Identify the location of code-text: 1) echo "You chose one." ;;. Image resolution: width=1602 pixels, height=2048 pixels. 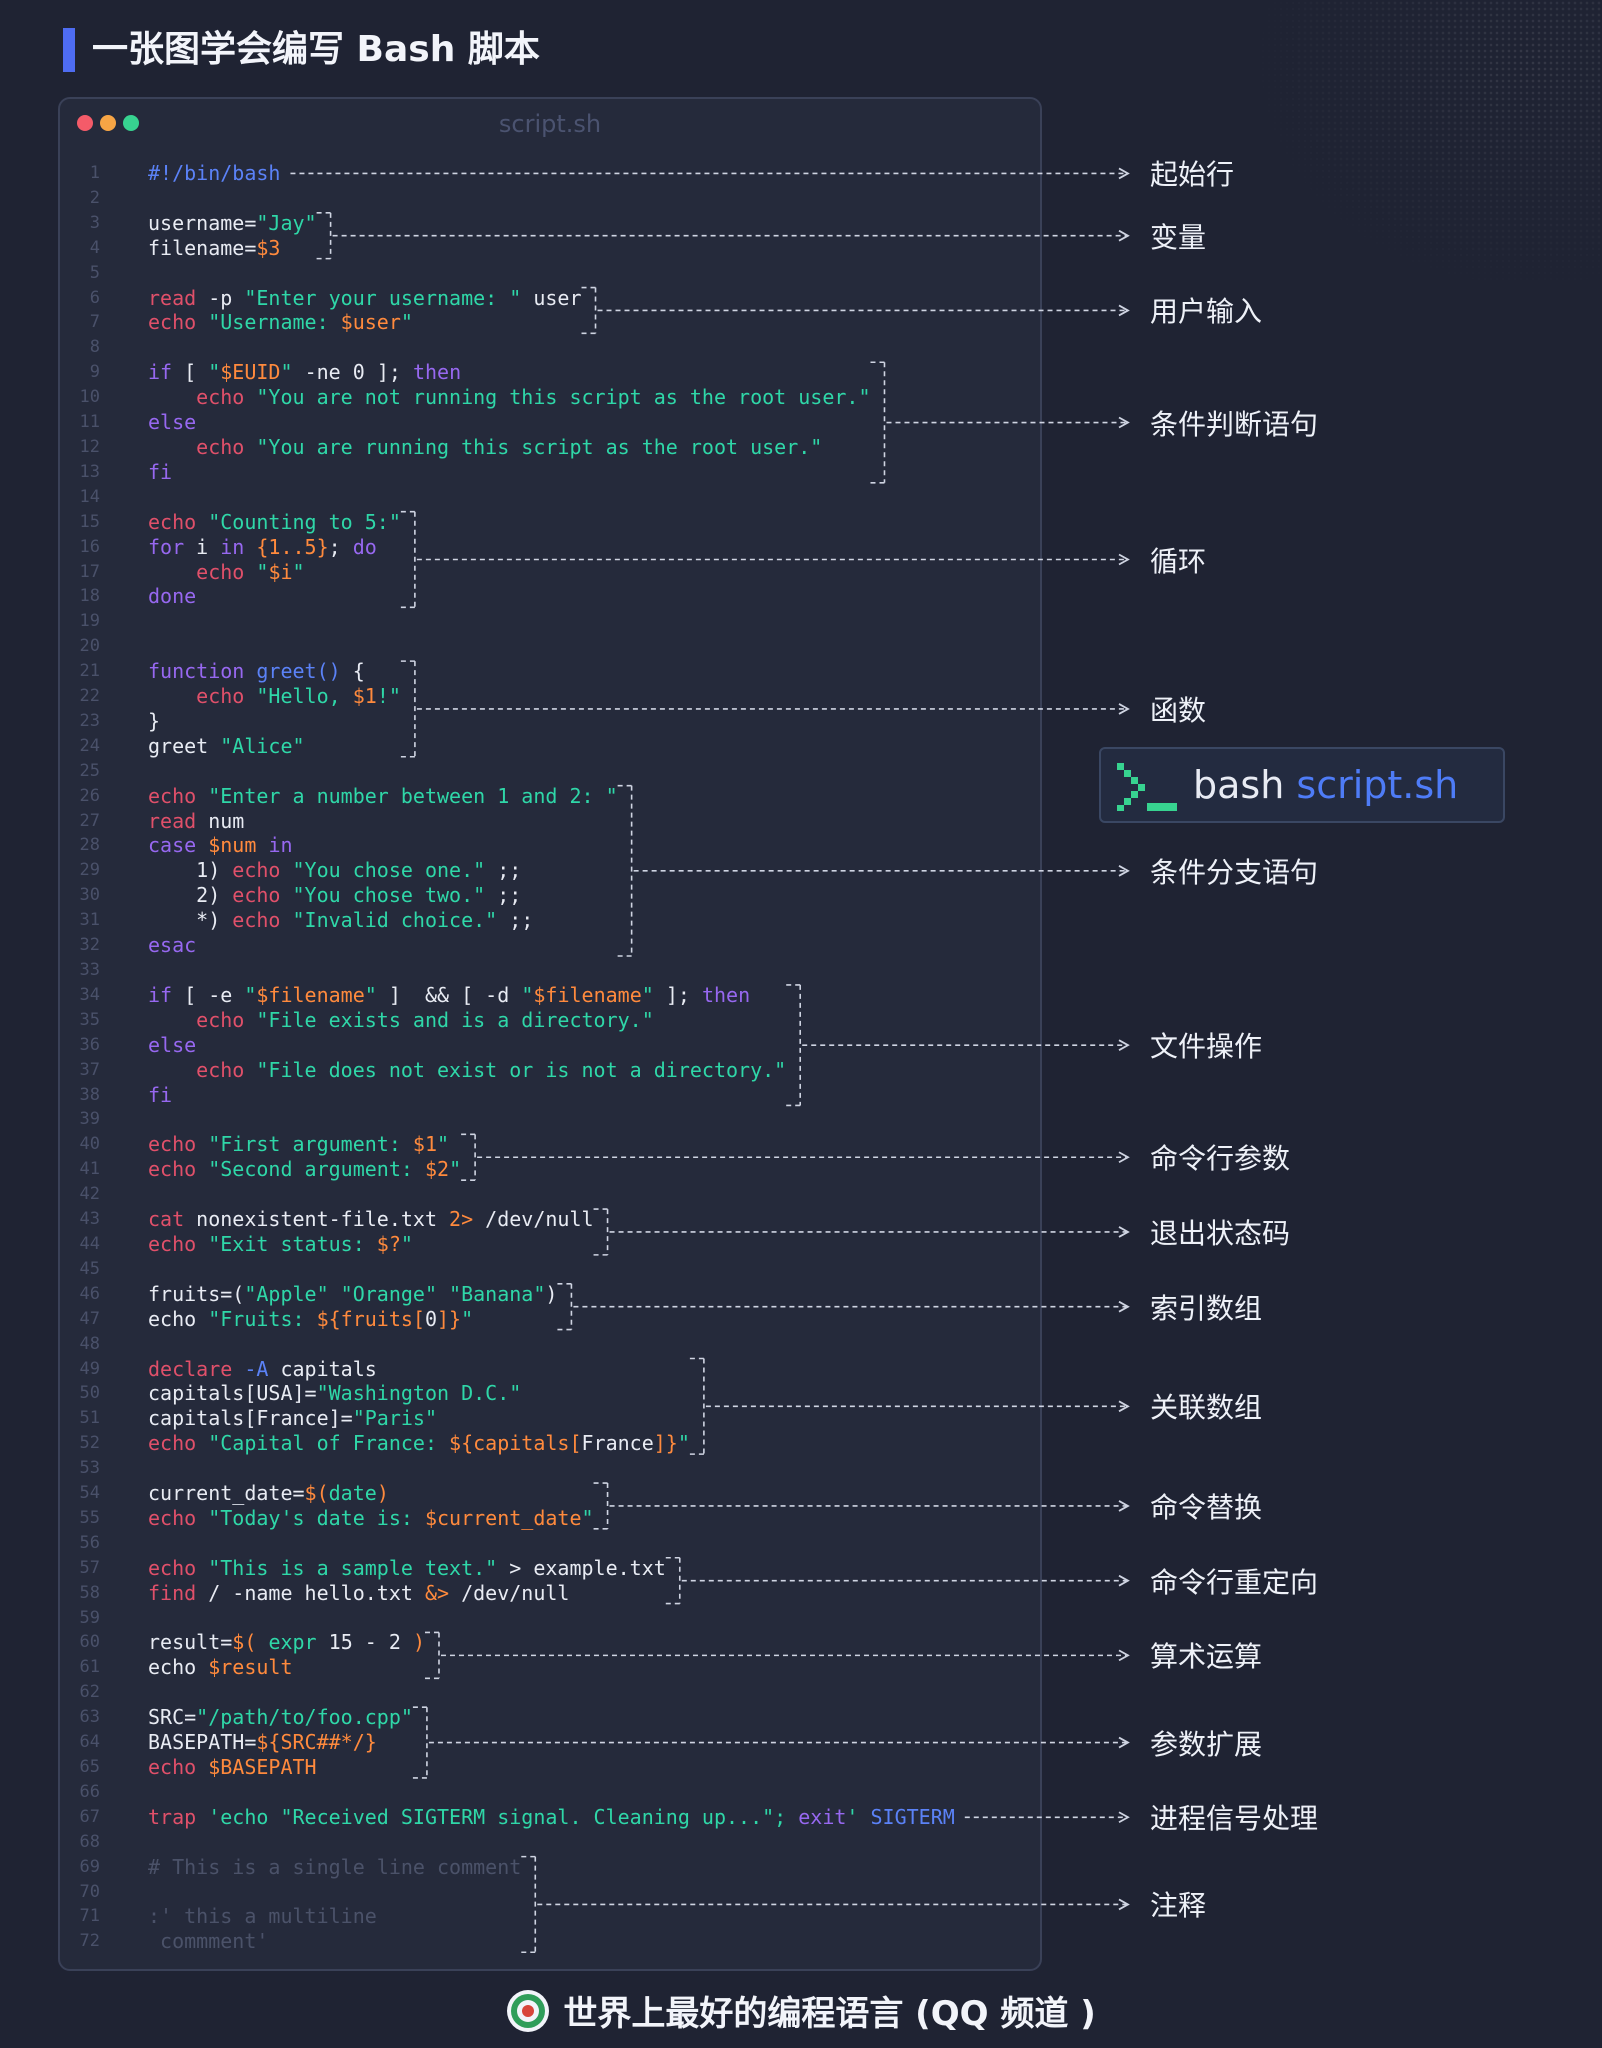
(335, 870).